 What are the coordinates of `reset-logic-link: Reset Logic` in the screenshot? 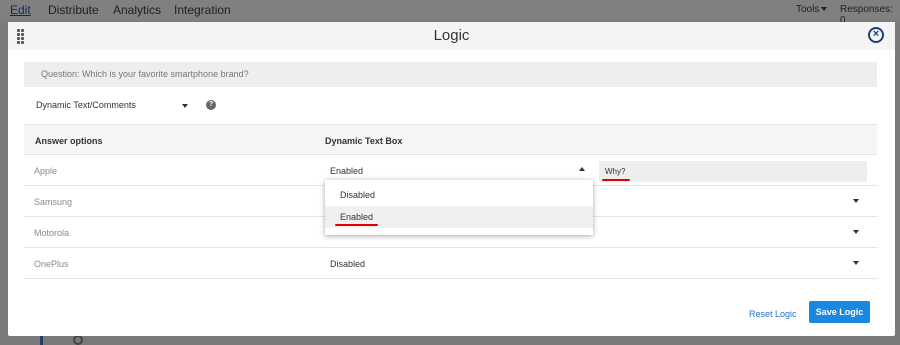 It's located at (773, 314).